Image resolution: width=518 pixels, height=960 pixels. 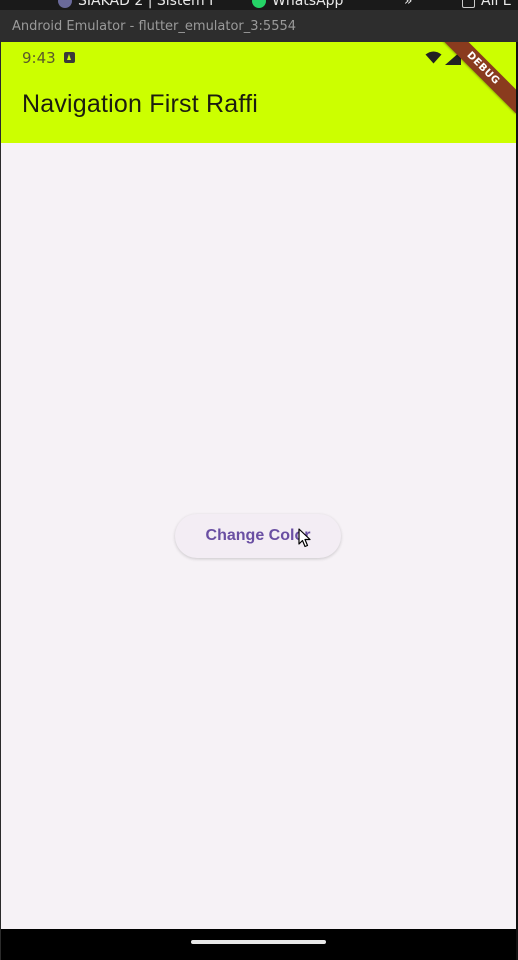 What do you see at coordinates (146, 4) in the screenshot?
I see `taskbar-item-label: SIAKAD 2 | Sistem I` at bounding box center [146, 4].